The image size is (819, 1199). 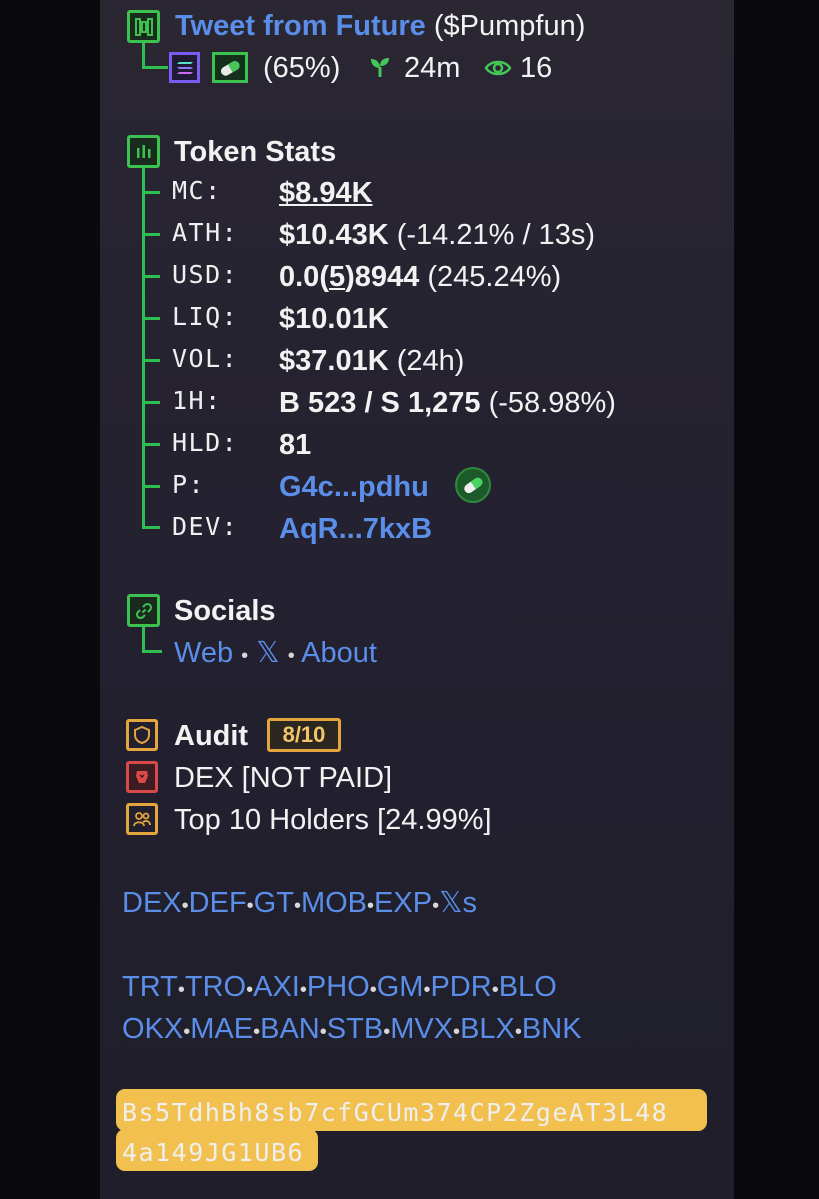 I want to click on trading-link: AXI, so click(x=276, y=987).